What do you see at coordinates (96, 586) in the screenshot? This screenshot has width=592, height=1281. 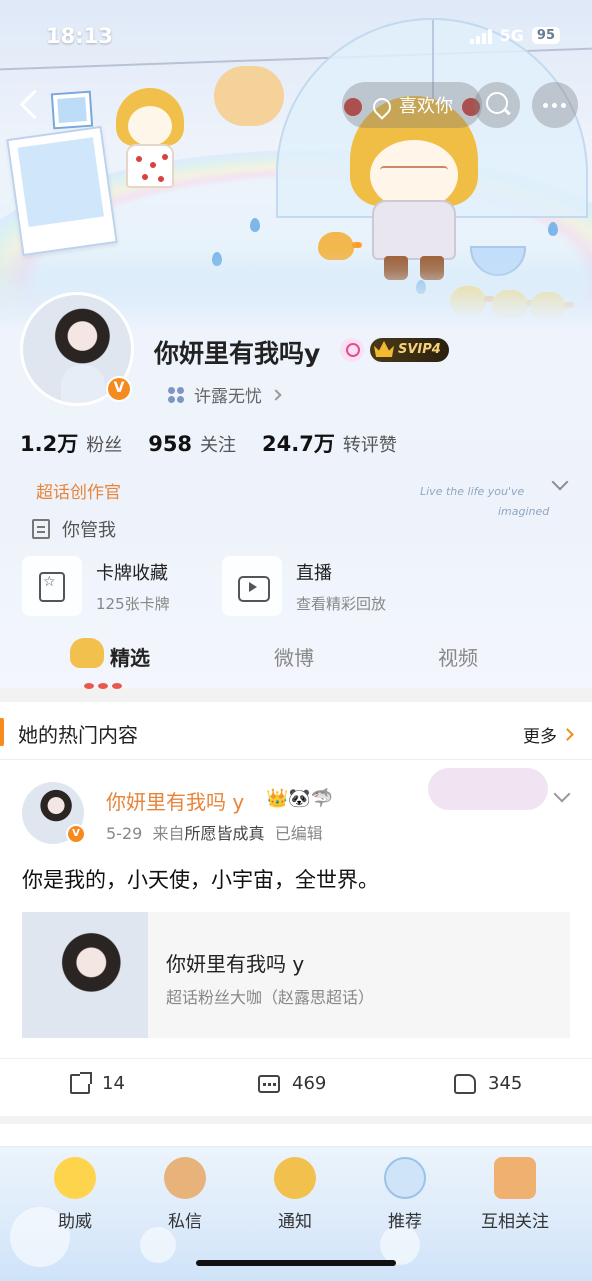 I see `card-collection-shortcut: 卡牌收藏 125张卡牌` at bounding box center [96, 586].